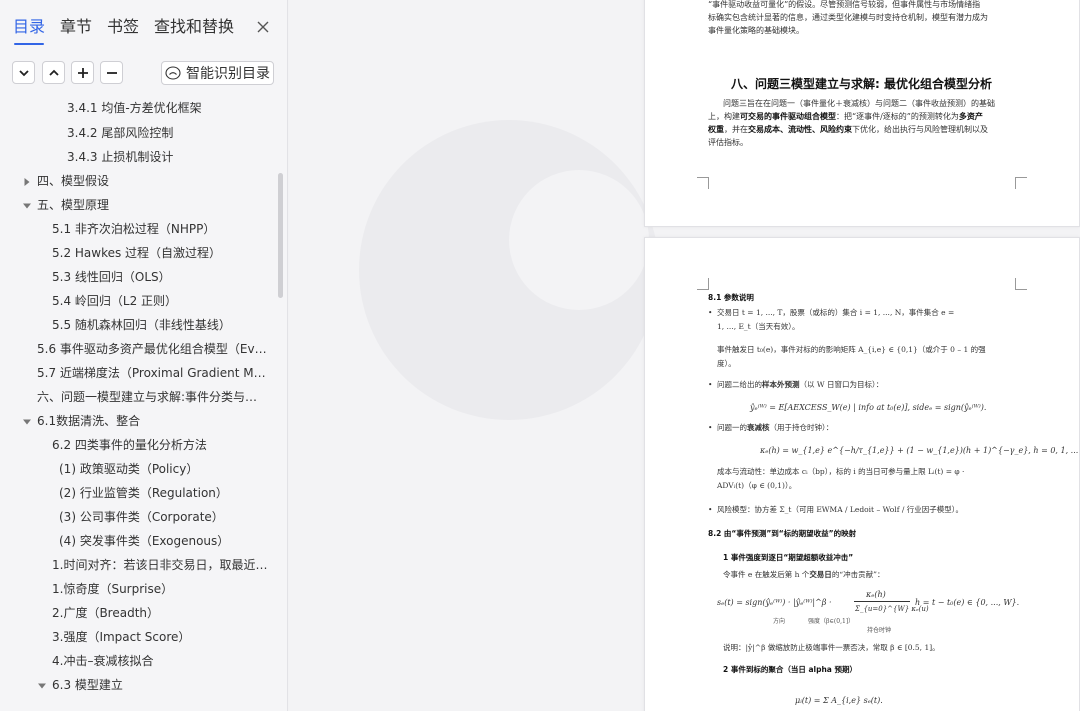 The image size is (1080, 711). What do you see at coordinates (173, 73) in the screenshot?
I see `ai-smiley-icon` at bounding box center [173, 73].